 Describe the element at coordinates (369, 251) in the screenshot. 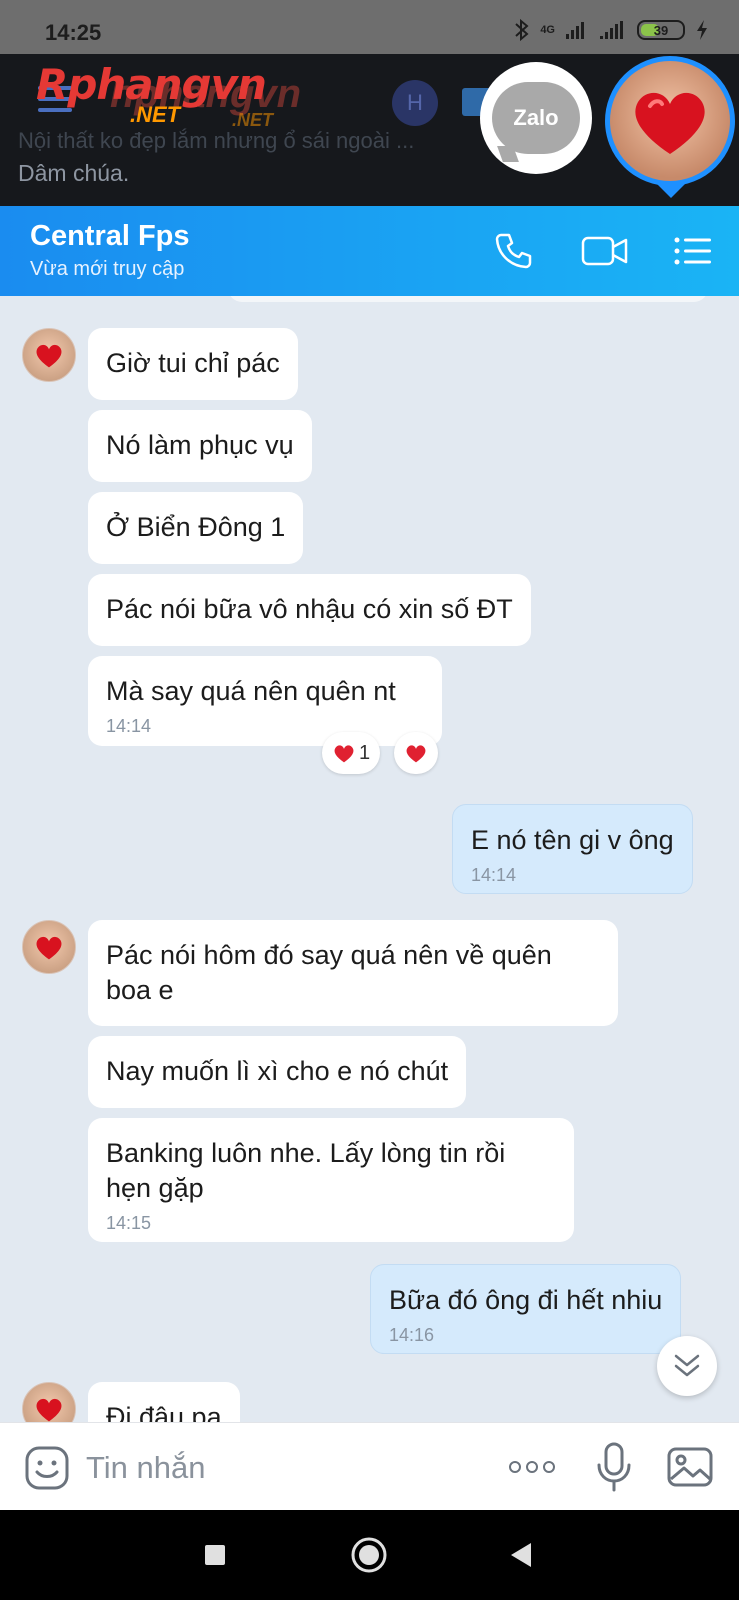

I see `chat-header: Central Fps Vừa mới truy cập` at that location.